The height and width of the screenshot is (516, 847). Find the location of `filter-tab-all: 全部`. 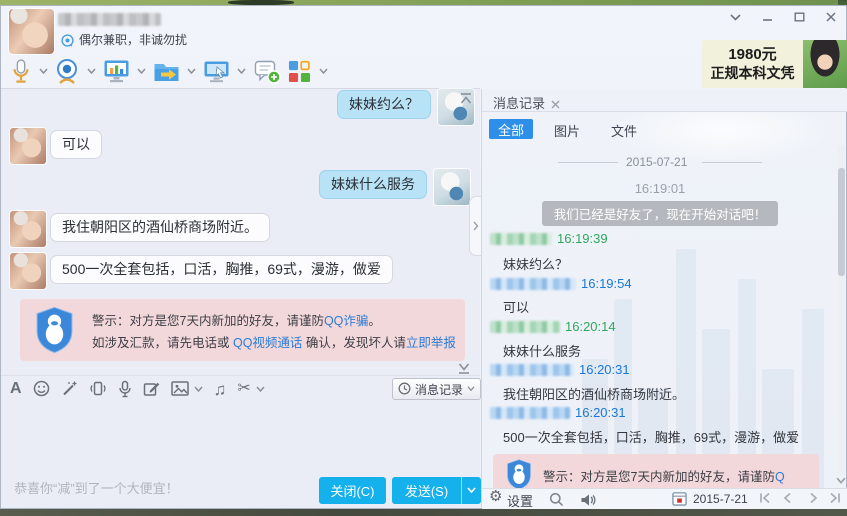

filter-tab-all: 全部 is located at coordinates (511, 129).